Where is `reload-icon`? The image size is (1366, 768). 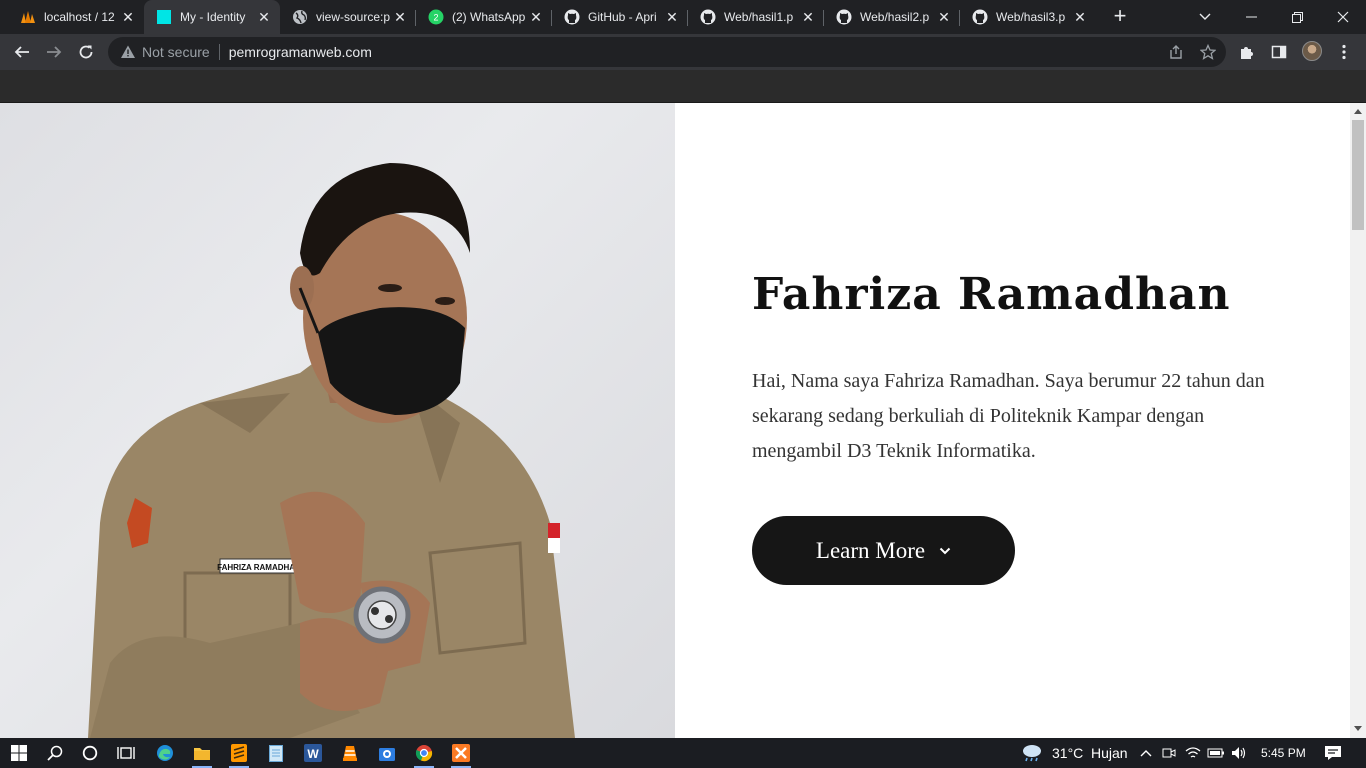
reload-icon is located at coordinates (86, 52).